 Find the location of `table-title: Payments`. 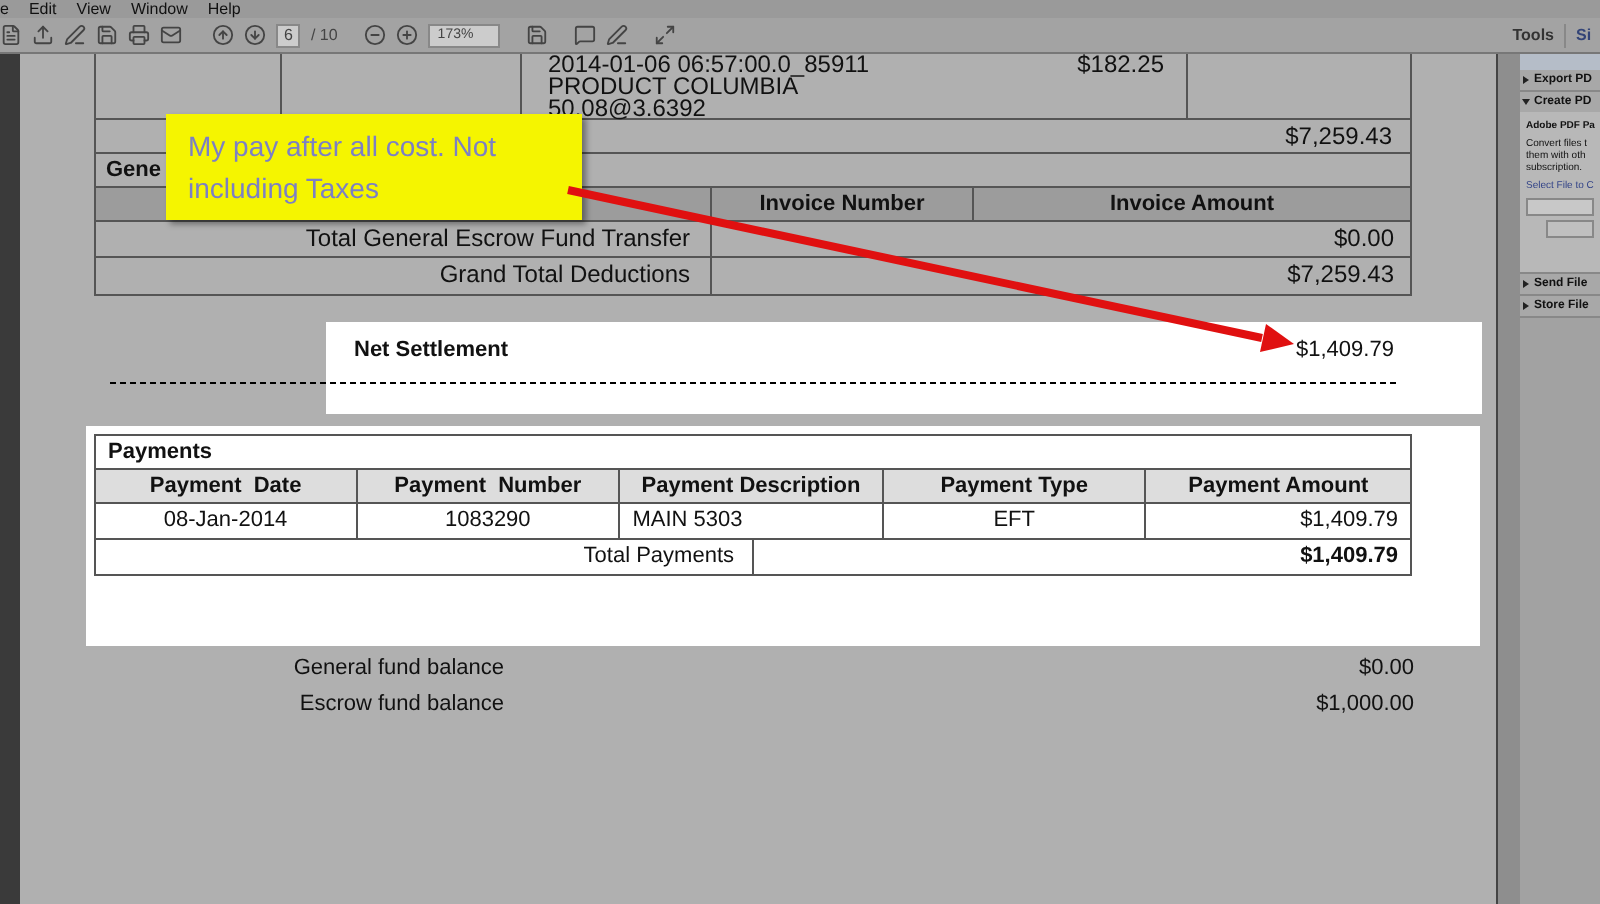

table-title: Payments is located at coordinates (160, 452).